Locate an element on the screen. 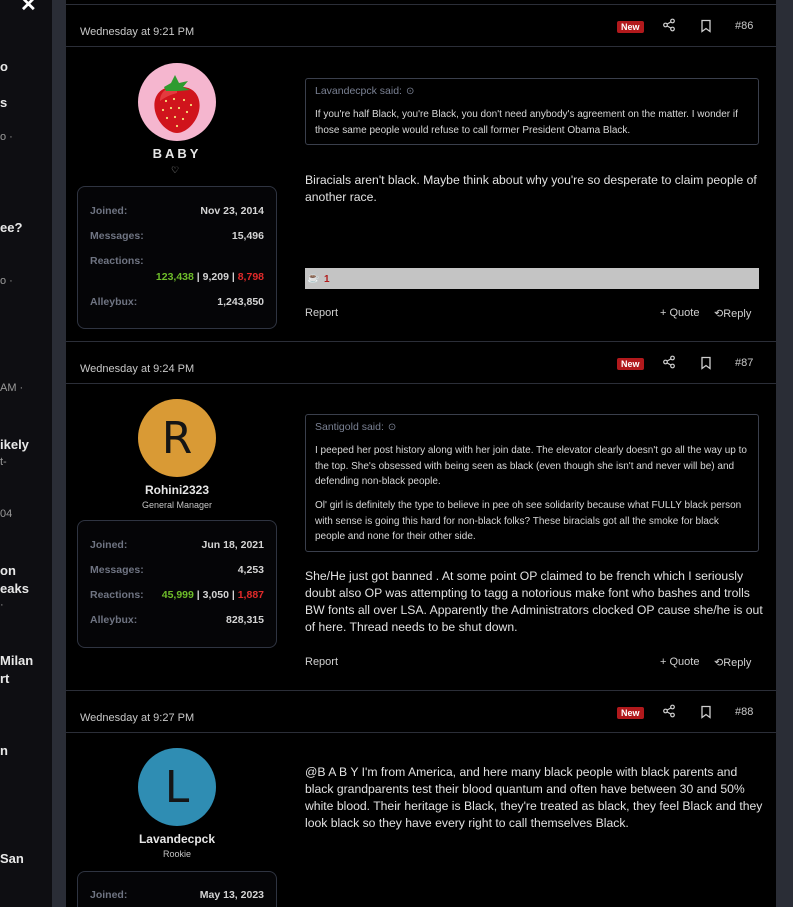  post-date: Wednesday at 9:21 PM is located at coordinates (137, 32).